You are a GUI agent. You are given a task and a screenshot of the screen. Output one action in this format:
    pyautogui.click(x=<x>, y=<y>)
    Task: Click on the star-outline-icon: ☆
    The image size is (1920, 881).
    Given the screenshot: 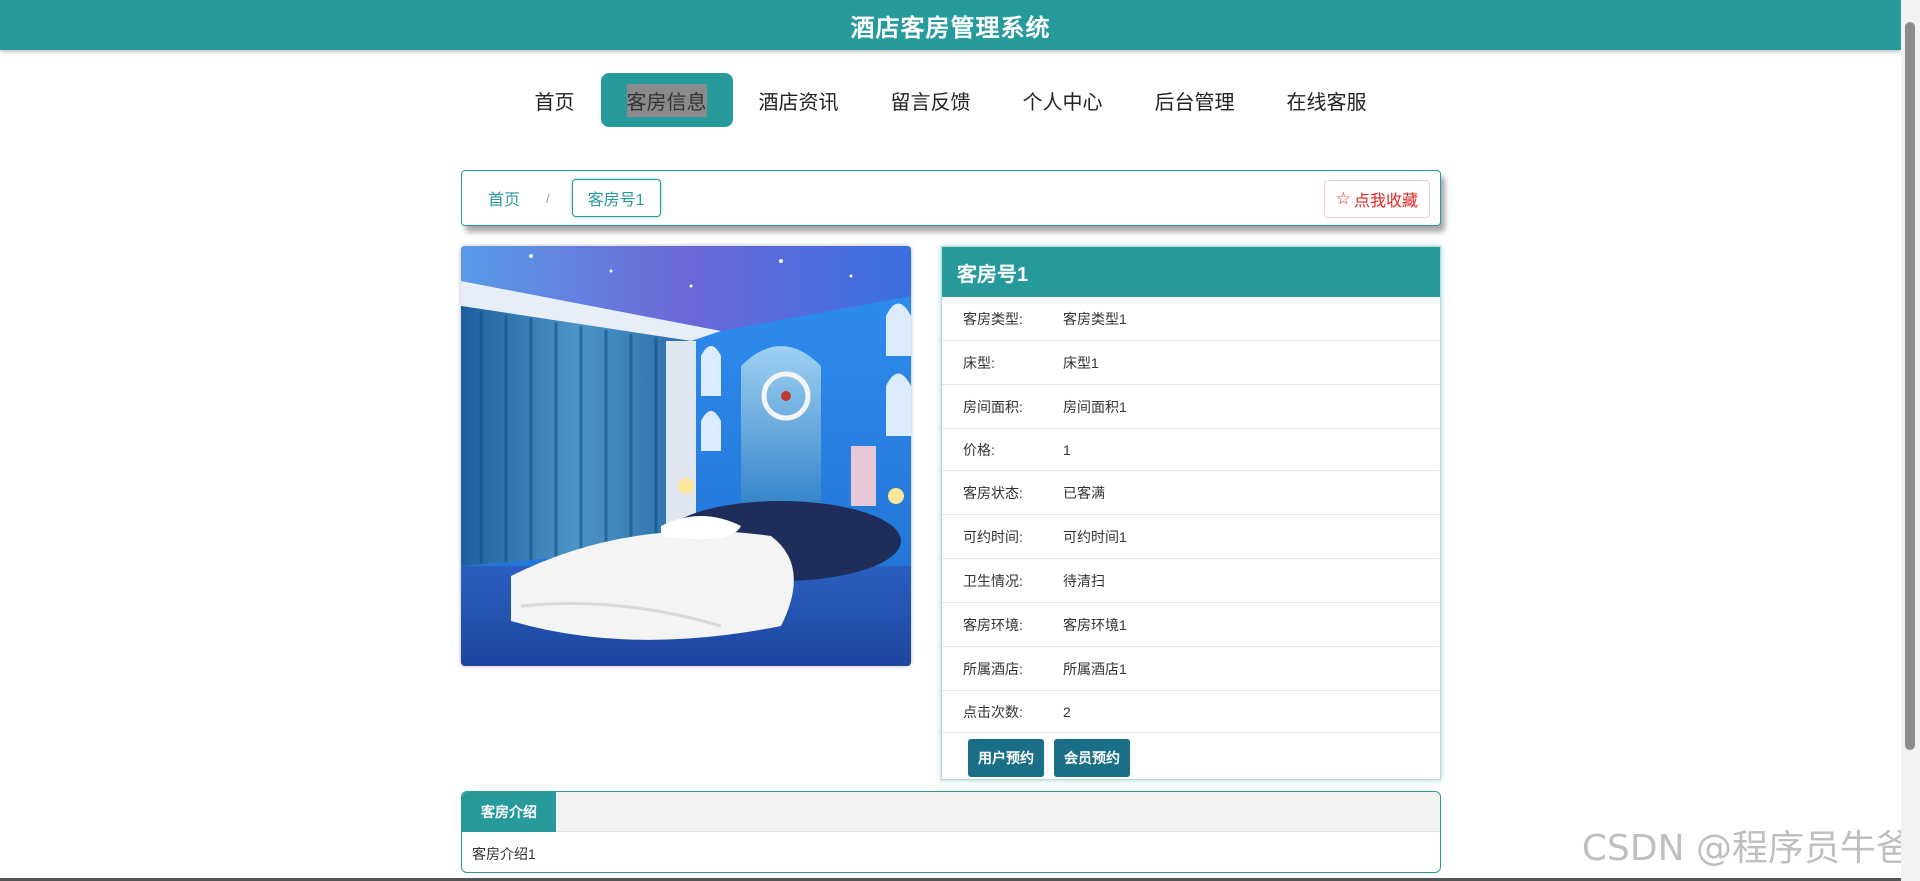 What is the action you would take?
    pyautogui.click(x=1343, y=198)
    